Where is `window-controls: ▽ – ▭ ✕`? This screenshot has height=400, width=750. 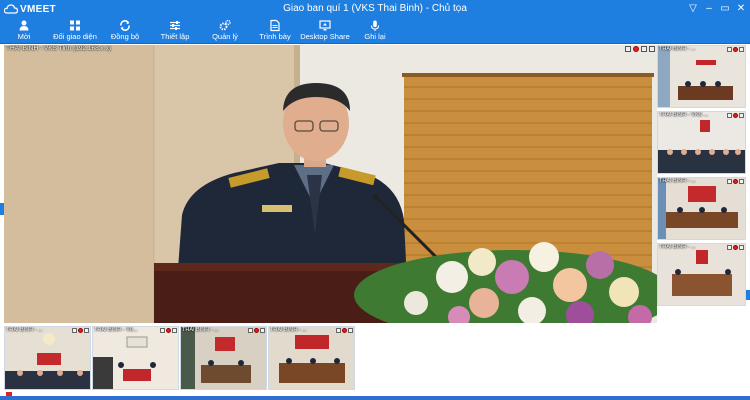 window-controls: ▽ – ▭ ✕ is located at coordinates (717, 8).